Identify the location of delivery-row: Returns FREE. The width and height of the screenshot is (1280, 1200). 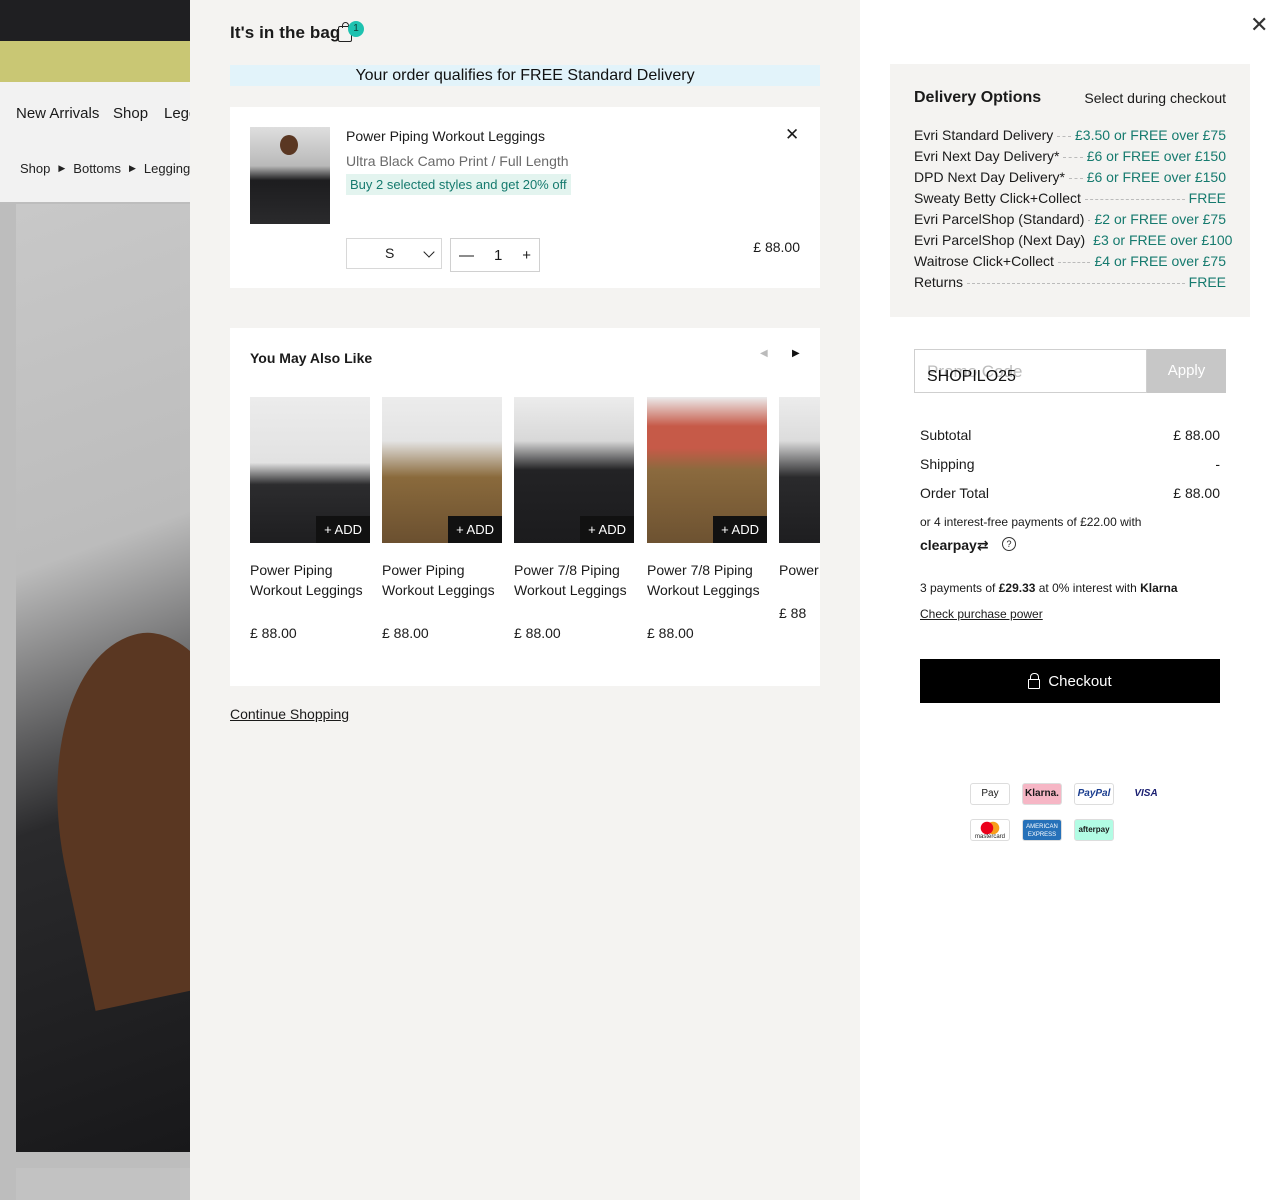
(1070, 282).